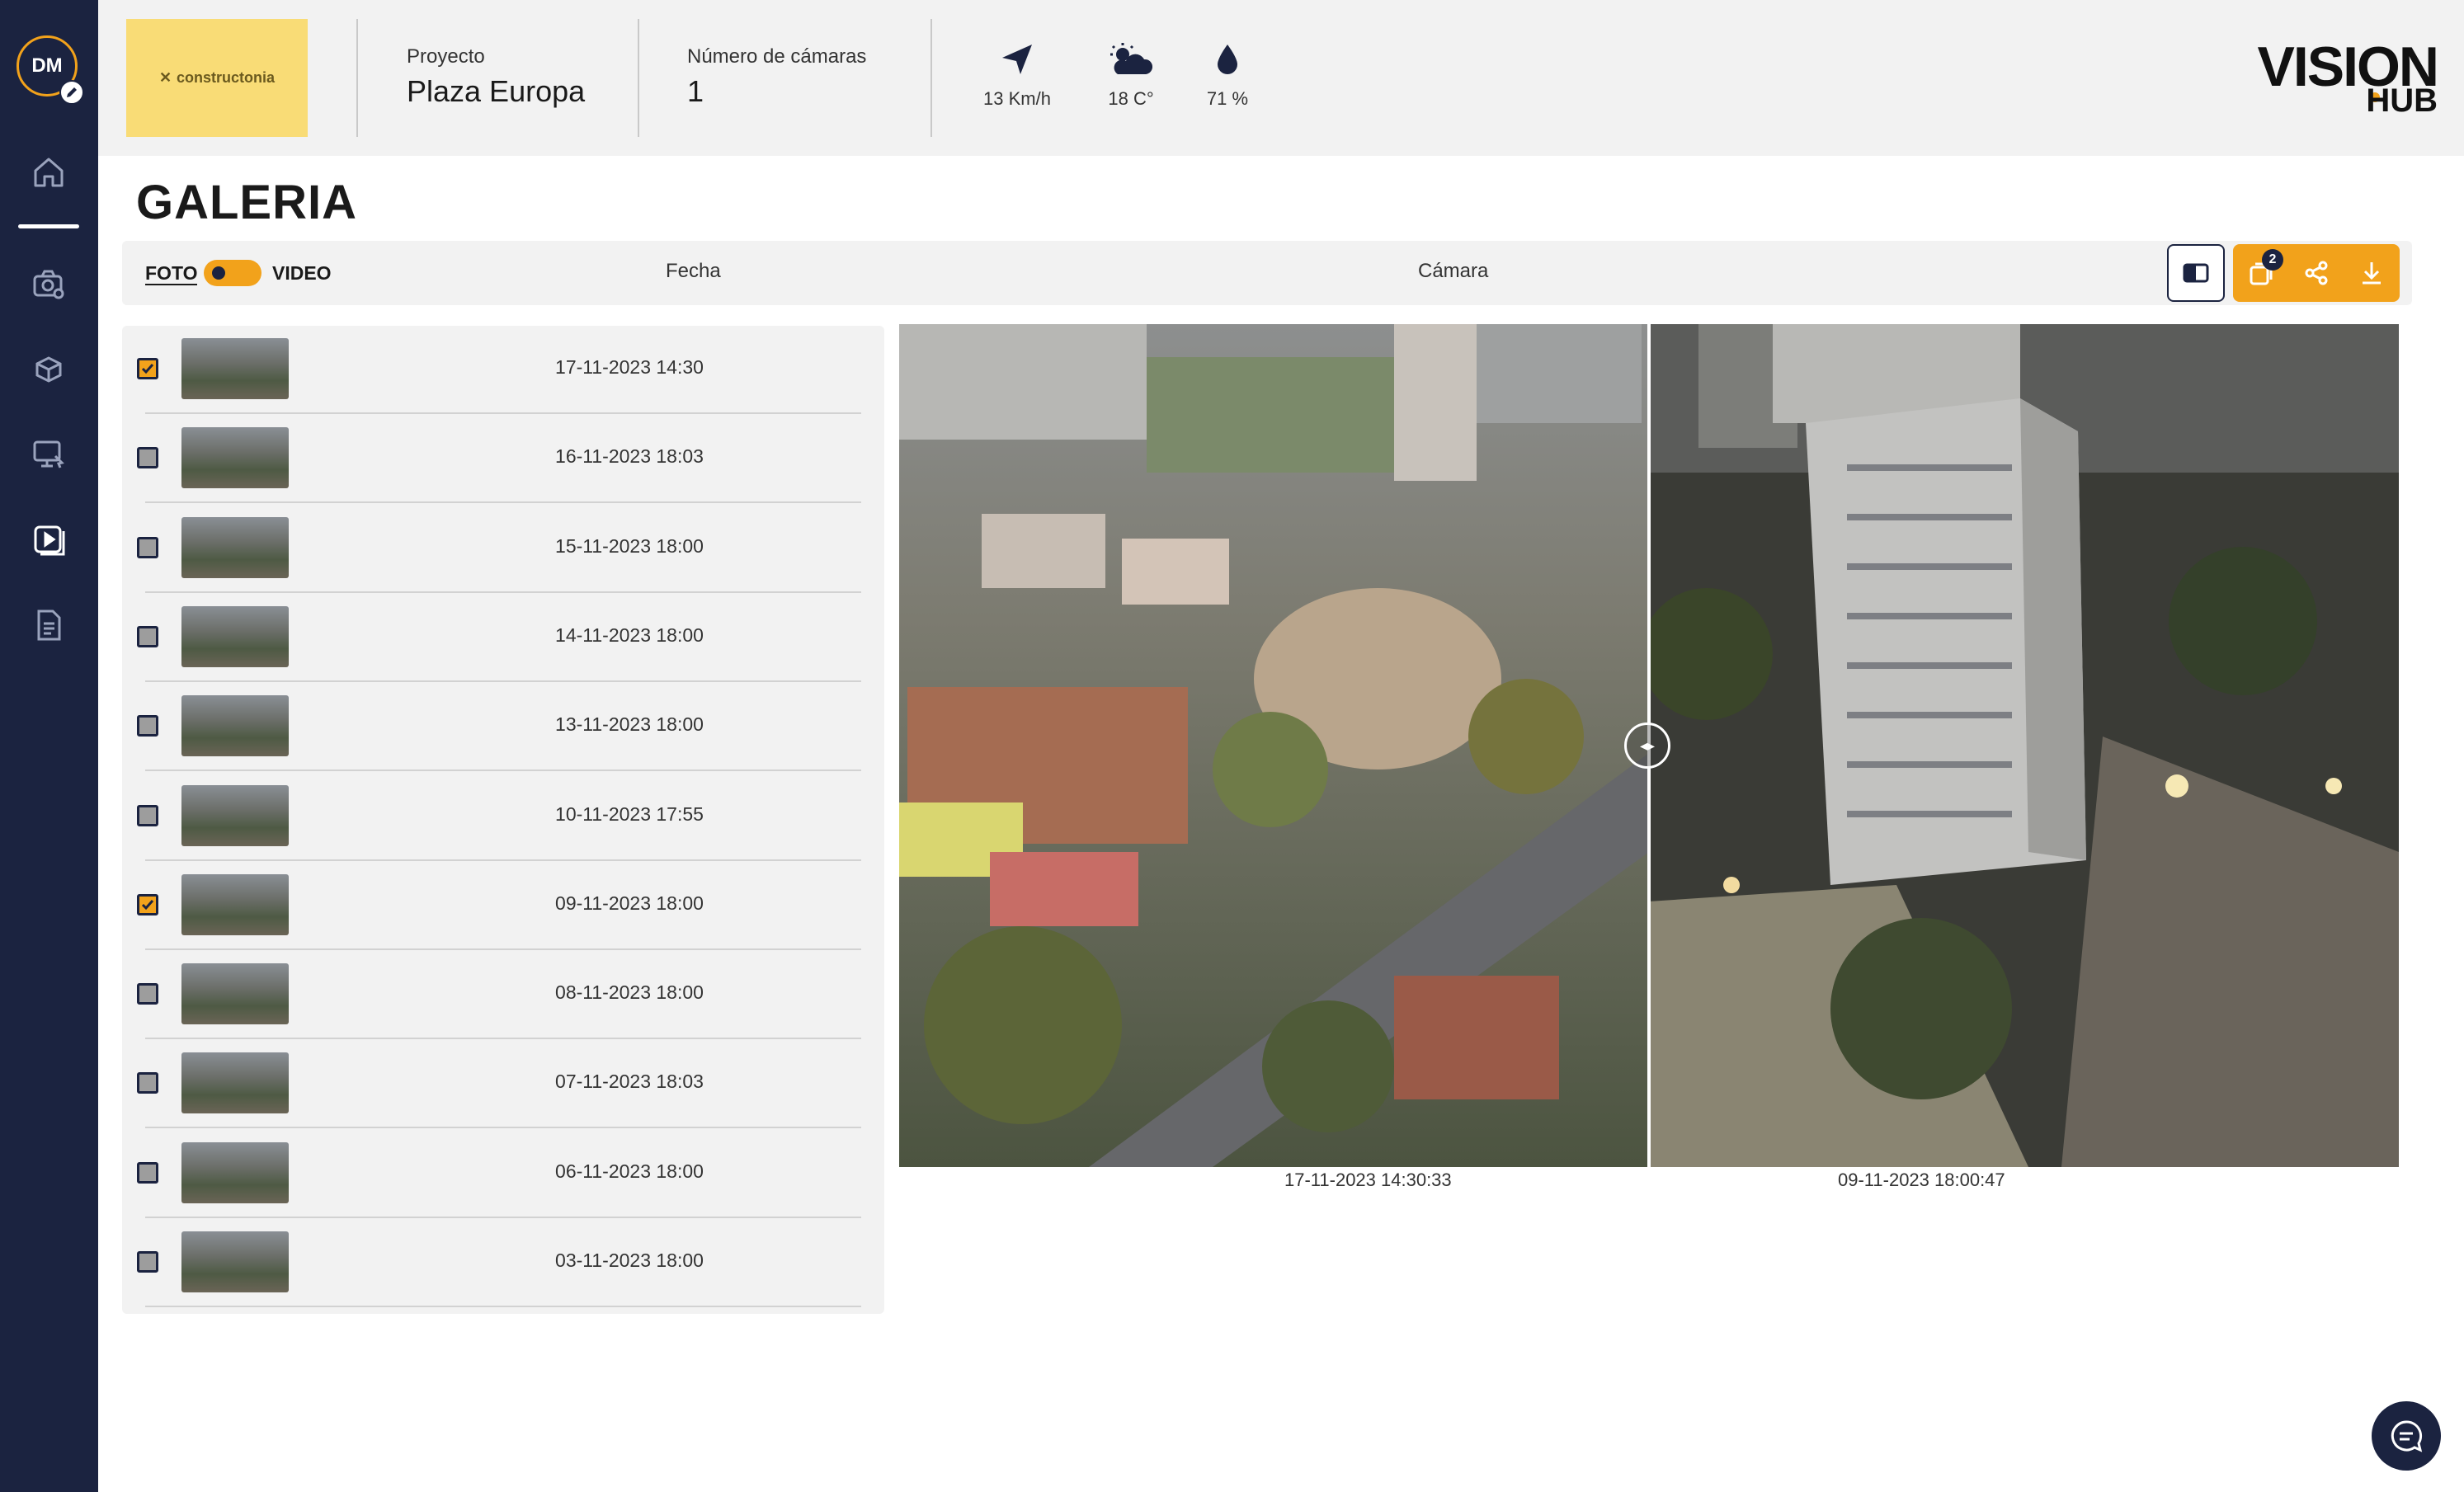 This screenshot has height=1492, width=2464. Describe the element at coordinates (2272, 260) in the screenshot. I see `selected-count-badge: 2` at that location.